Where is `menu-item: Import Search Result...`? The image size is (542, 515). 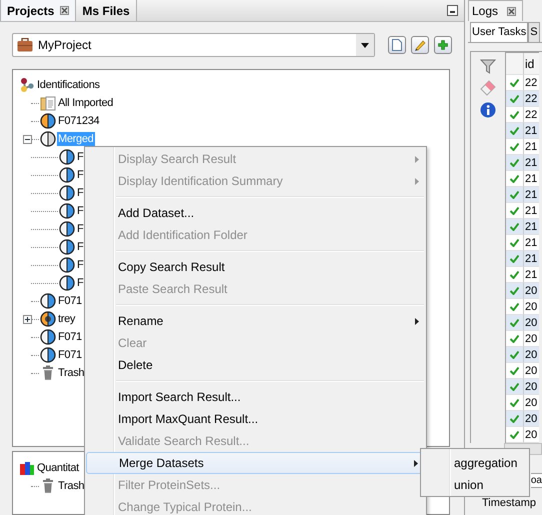 menu-item: Import Search Result... is located at coordinates (255, 397).